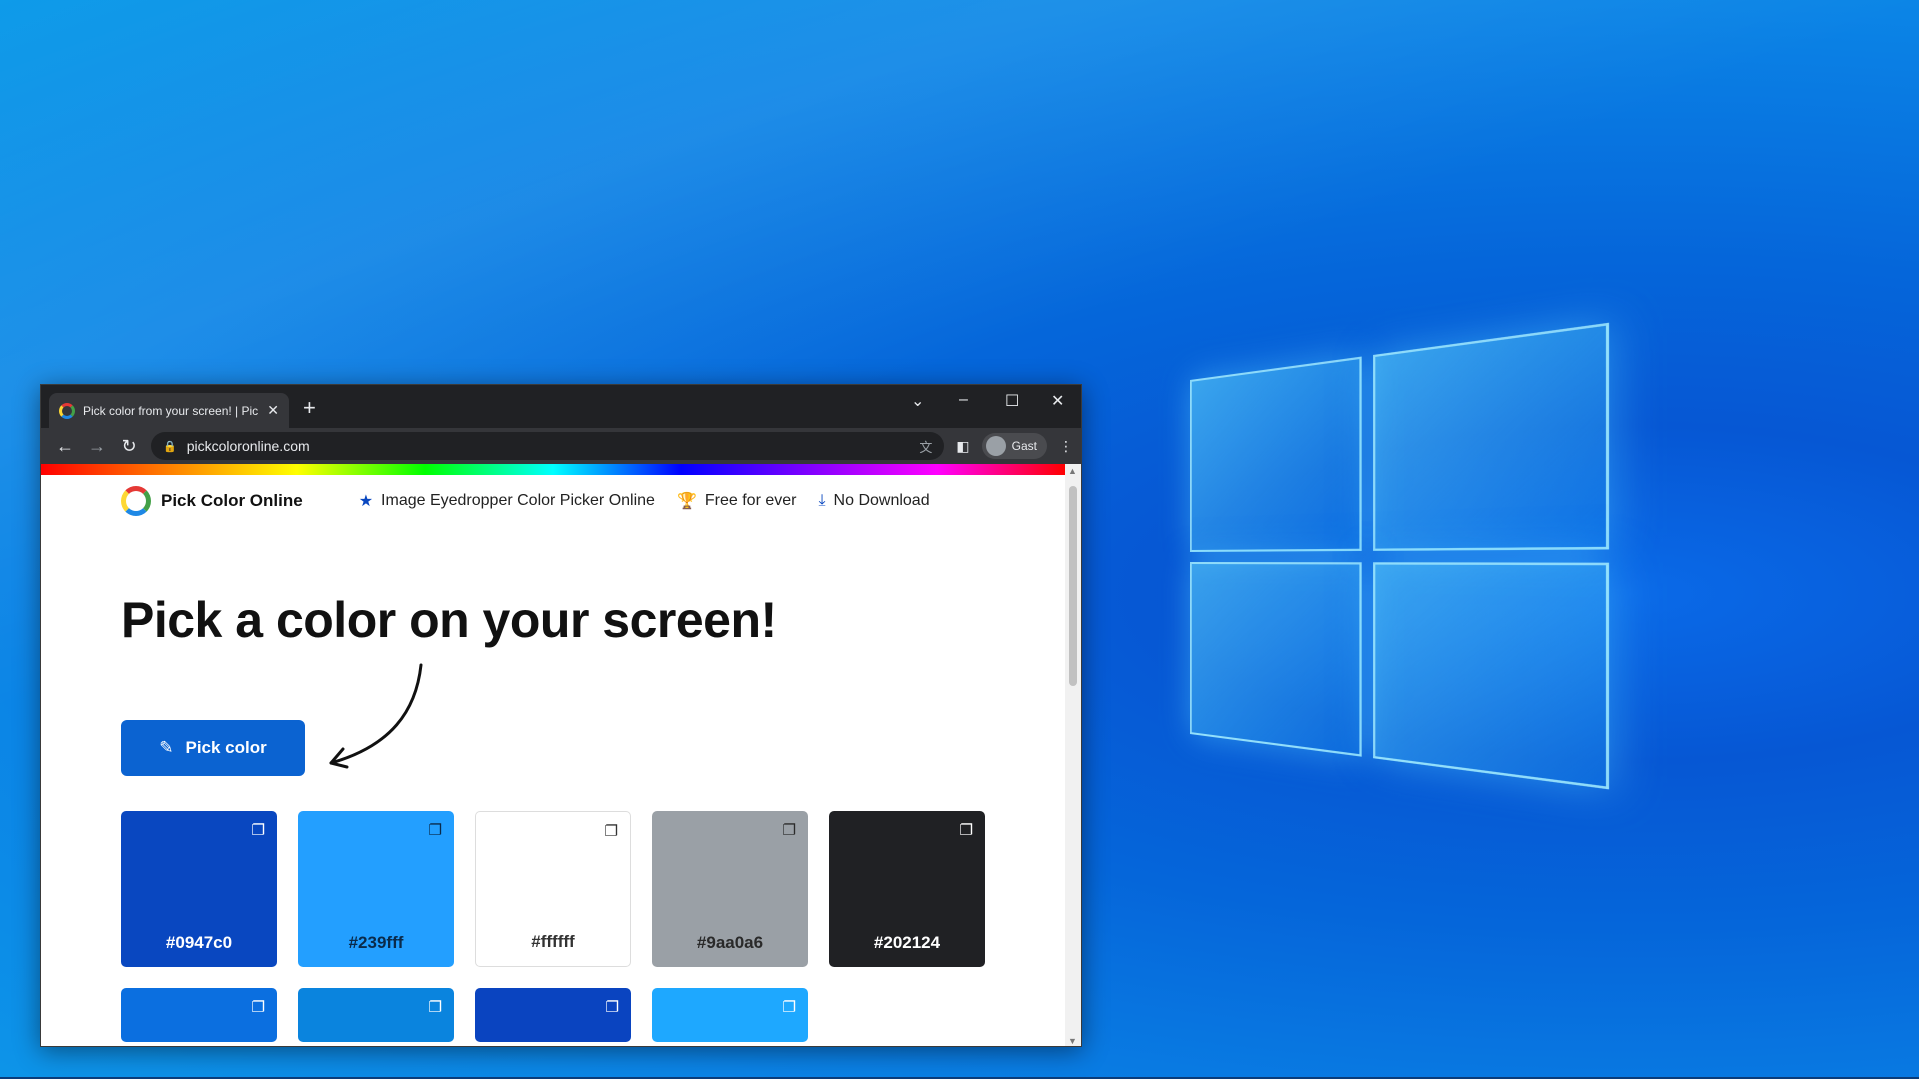 Image resolution: width=1919 pixels, height=1079 pixels. Describe the element at coordinates (273, 410) in the screenshot. I see `close-tab-icon: ✕` at that location.